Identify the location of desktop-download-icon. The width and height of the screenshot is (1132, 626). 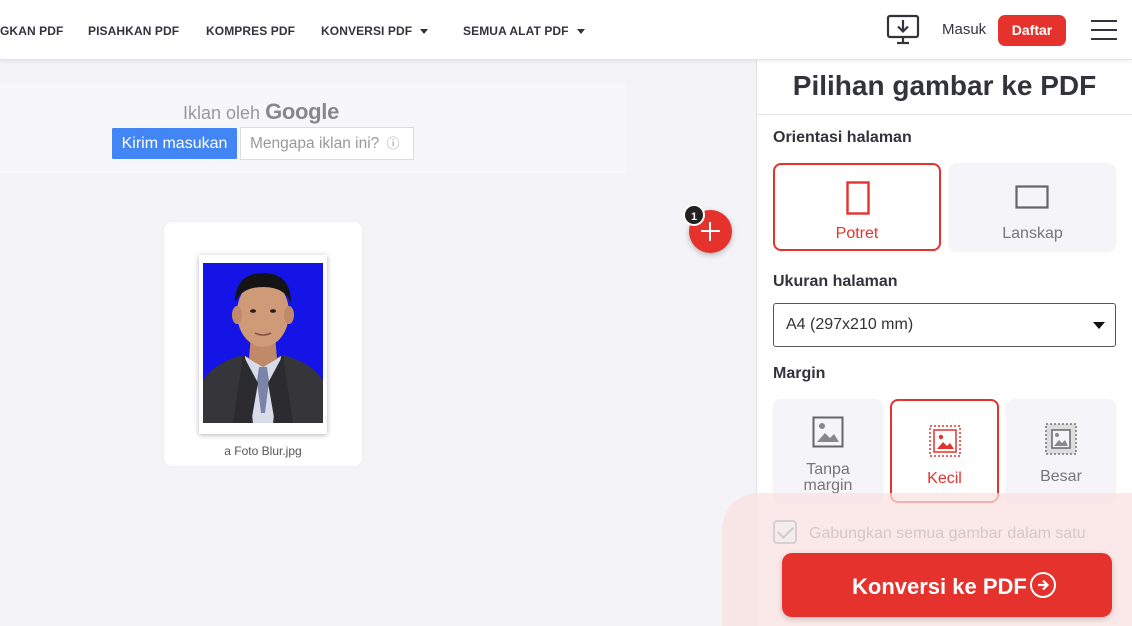
(903, 30).